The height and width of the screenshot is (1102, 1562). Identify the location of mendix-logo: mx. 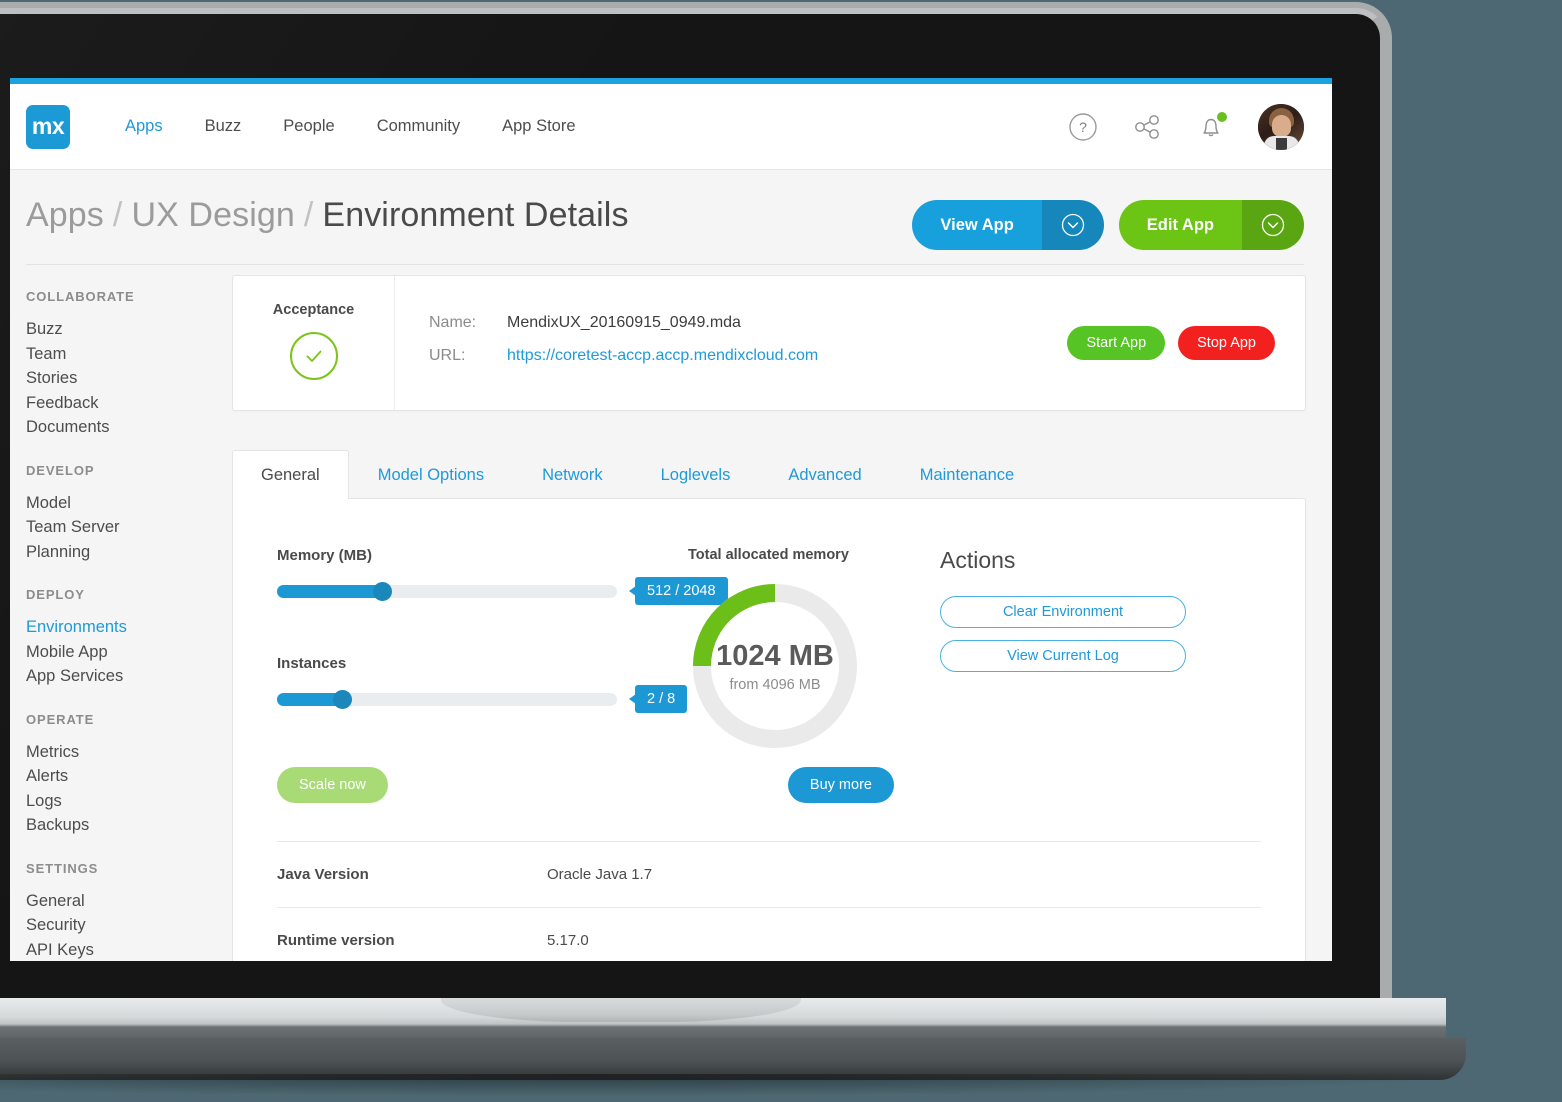
(48, 126).